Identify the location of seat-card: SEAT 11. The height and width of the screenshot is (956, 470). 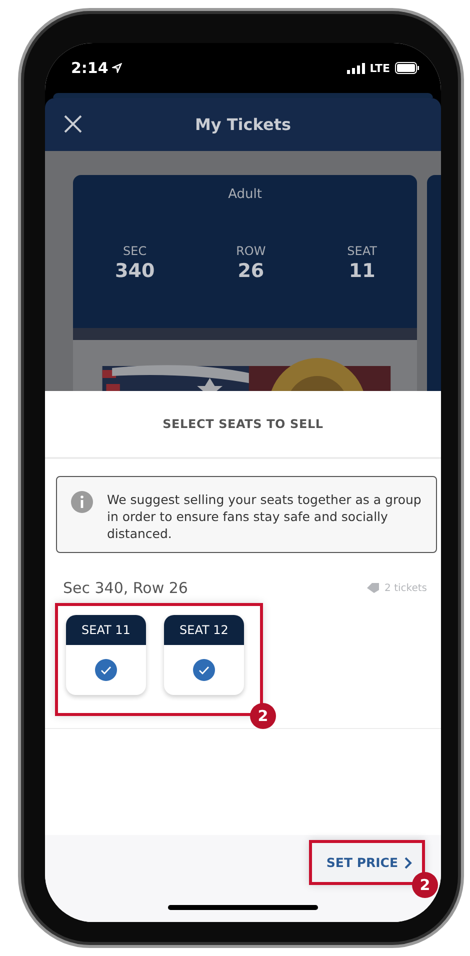
(106, 655).